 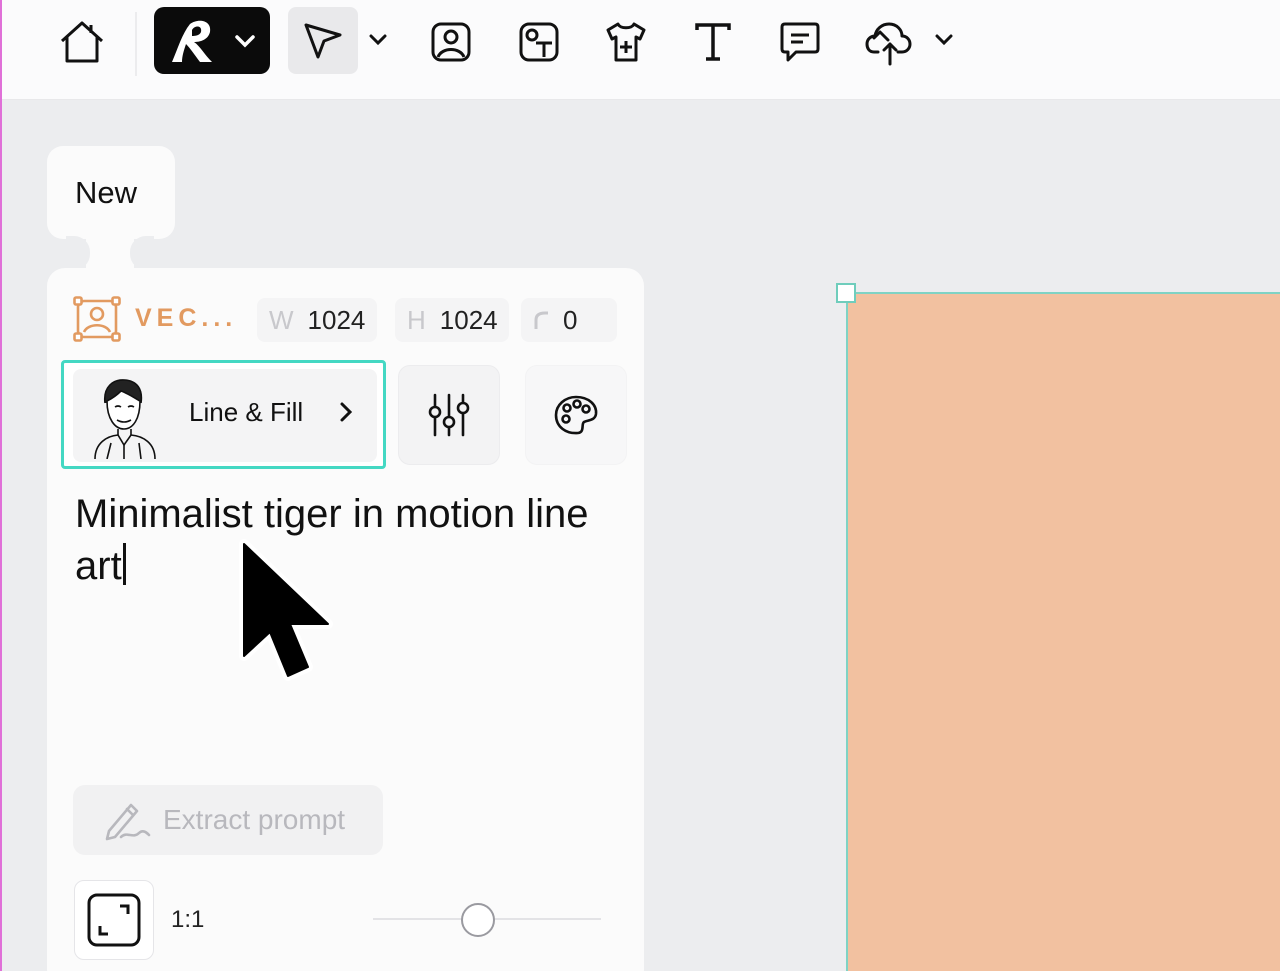 I want to click on upload-tool-button, so click(x=888, y=42).